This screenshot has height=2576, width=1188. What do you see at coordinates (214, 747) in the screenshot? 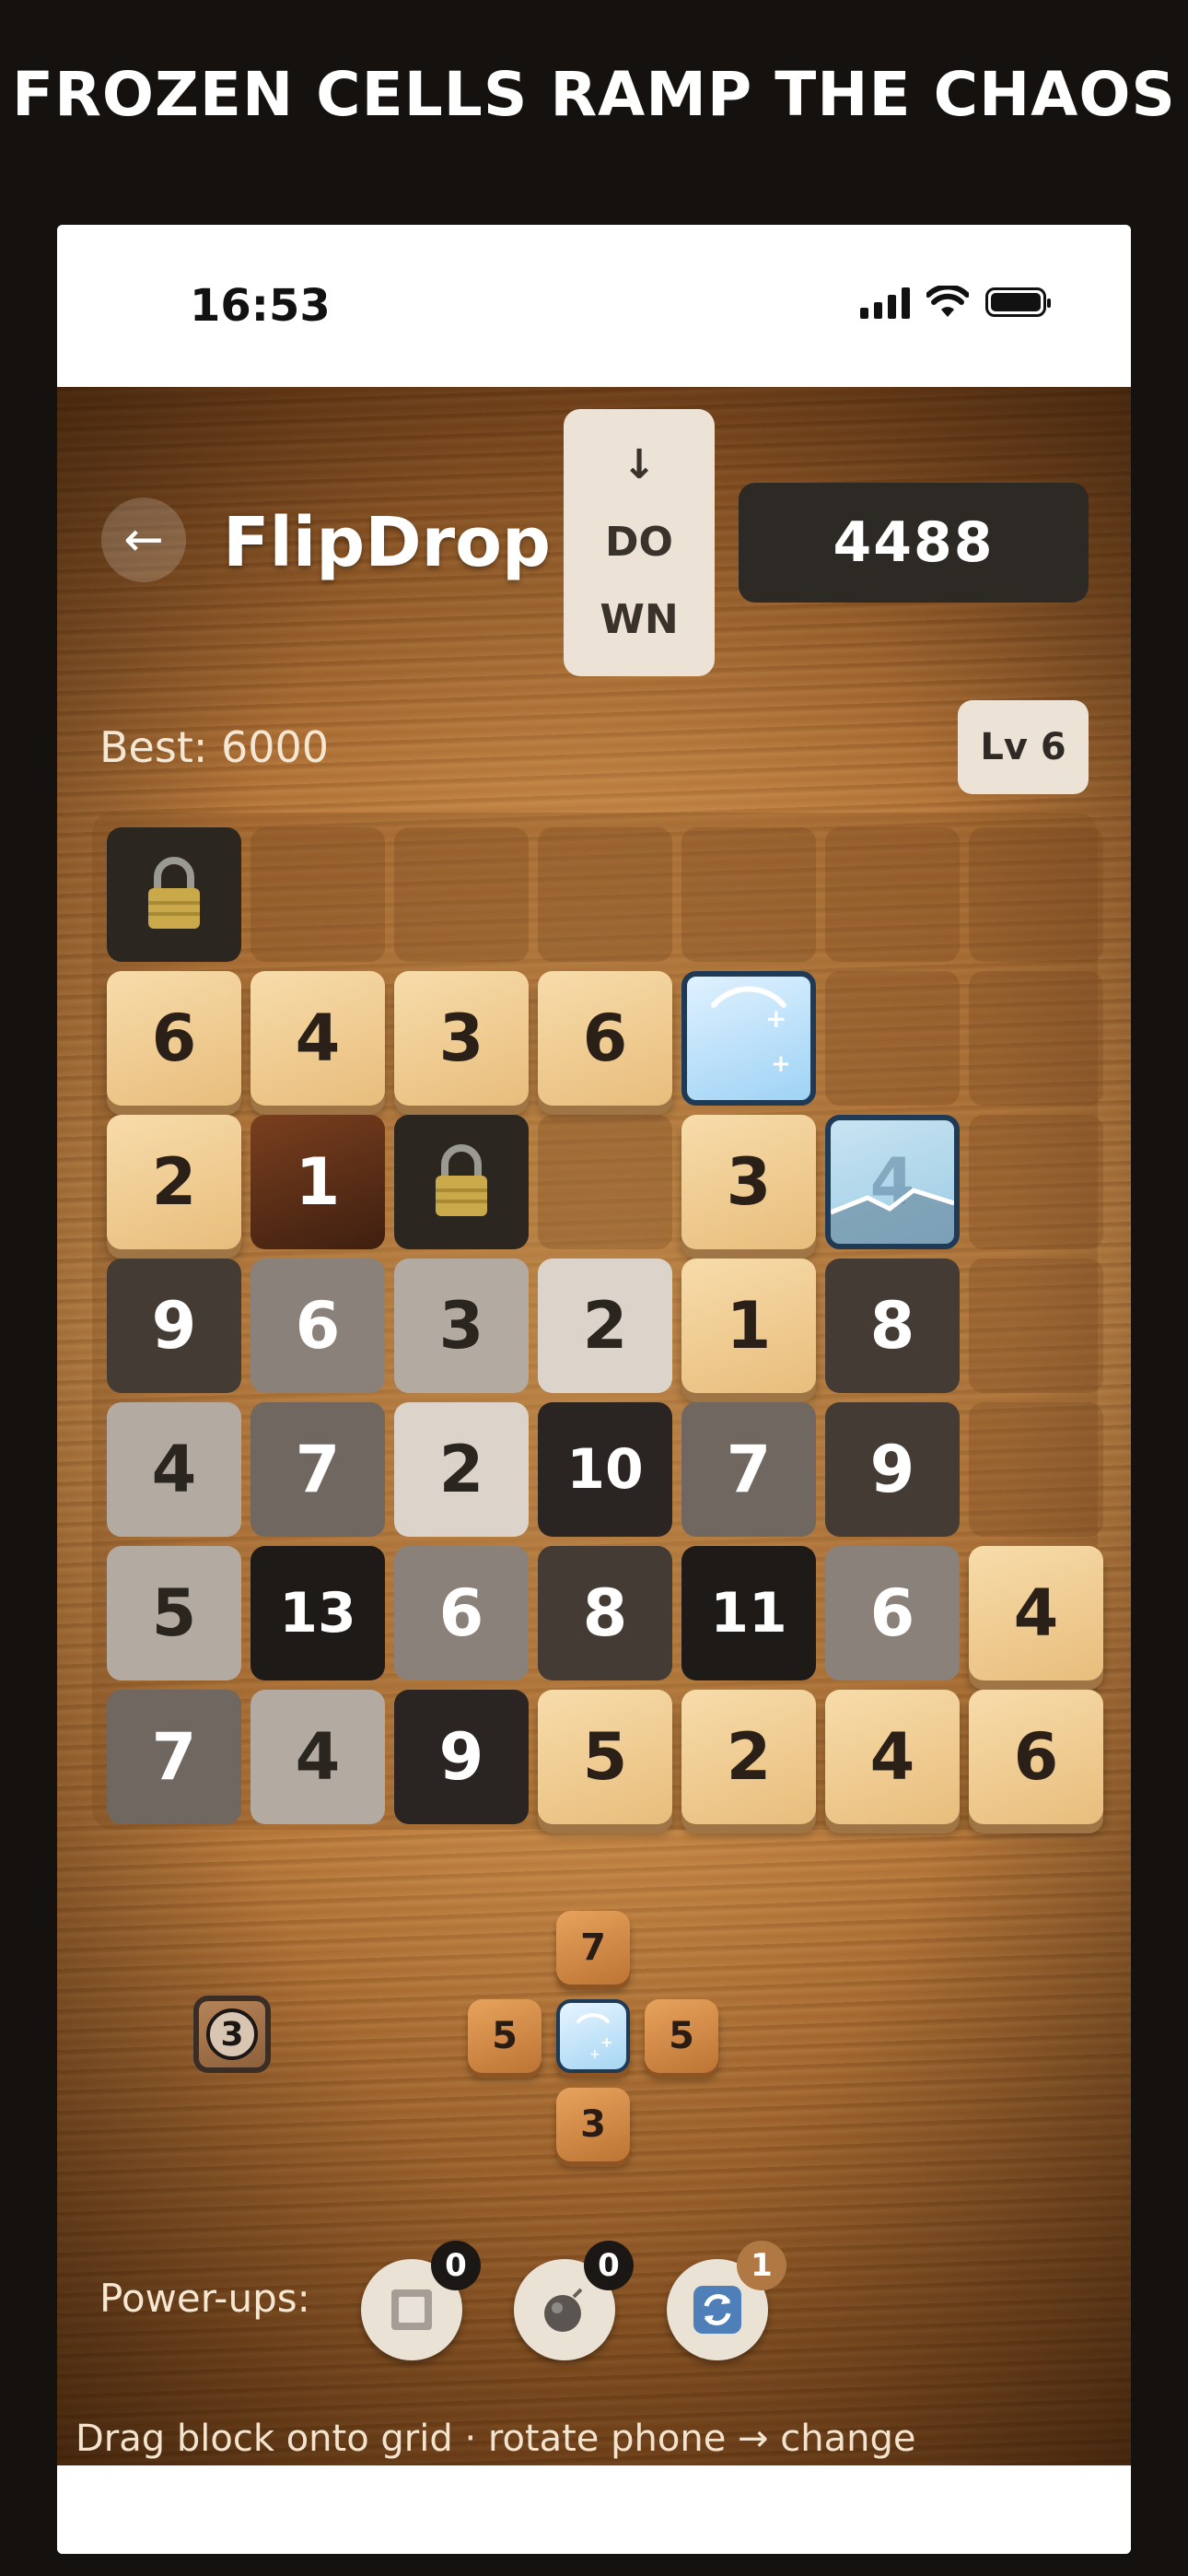
I see `best-score: Best: 6000` at bounding box center [214, 747].